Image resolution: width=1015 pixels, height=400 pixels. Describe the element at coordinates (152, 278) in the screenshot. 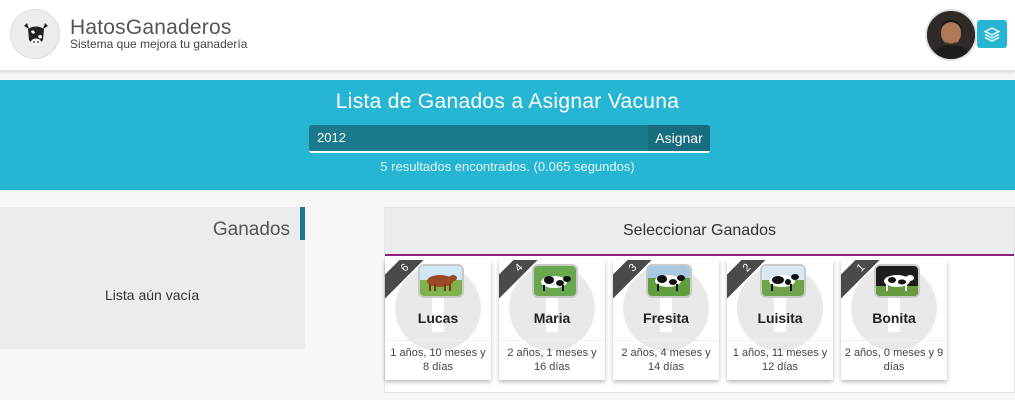

I see `ganados-panel: Ganados Lista aún vacía` at that location.